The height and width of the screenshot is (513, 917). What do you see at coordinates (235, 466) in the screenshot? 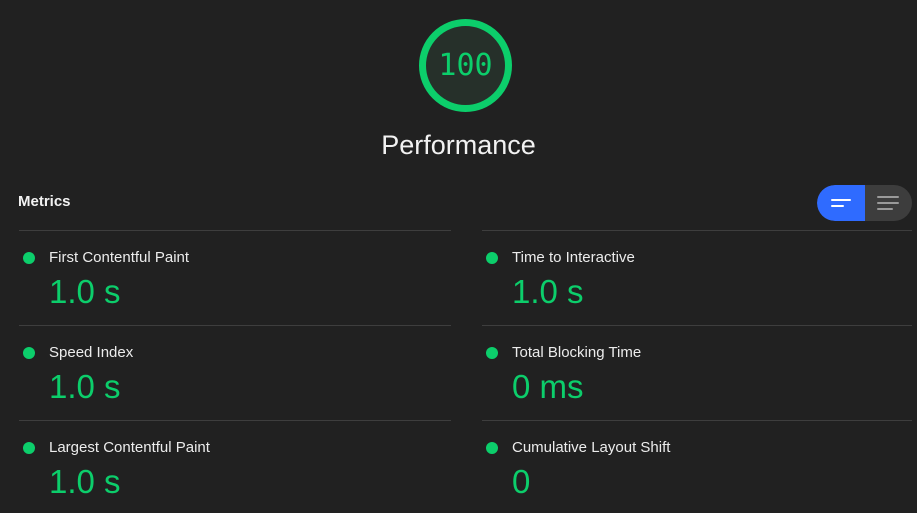
I see `metric-largest-contentful-paint: Largest Contentful Paint 1.0 s` at bounding box center [235, 466].